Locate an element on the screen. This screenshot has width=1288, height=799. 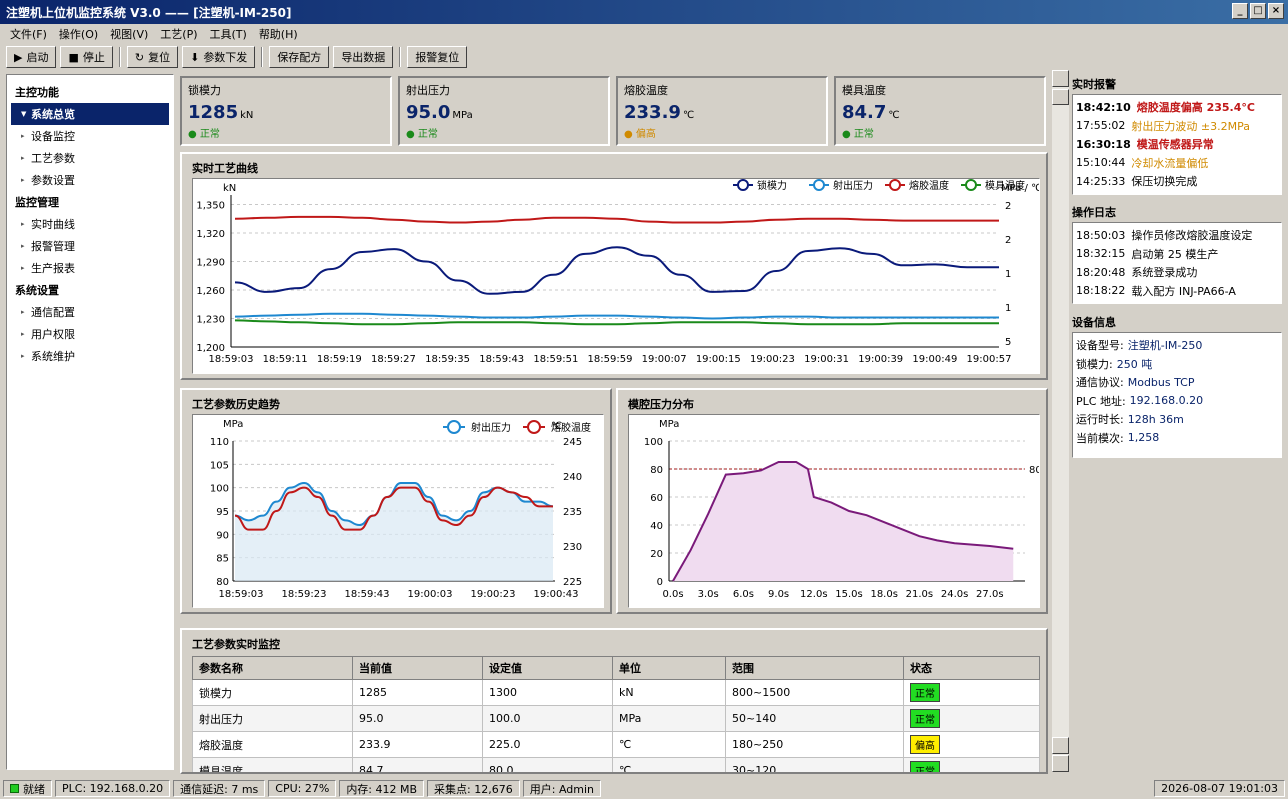
sidebar-item-params: ▸ 参数设置 is located at coordinates (90, 180).